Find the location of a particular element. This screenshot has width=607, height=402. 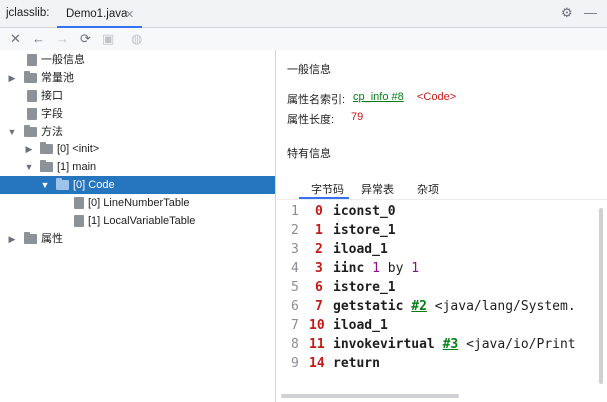

general-info-title: 一般信息 is located at coordinates (309, 70).